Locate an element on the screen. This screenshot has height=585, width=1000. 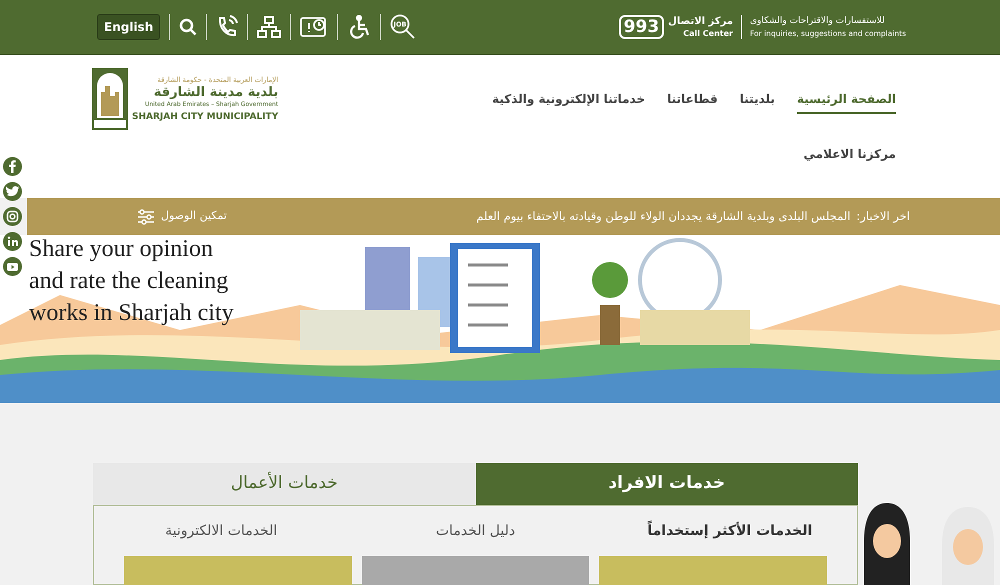
services-sub-tab: الخدمات الأكثر إستخداماً is located at coordinates (729, 531).